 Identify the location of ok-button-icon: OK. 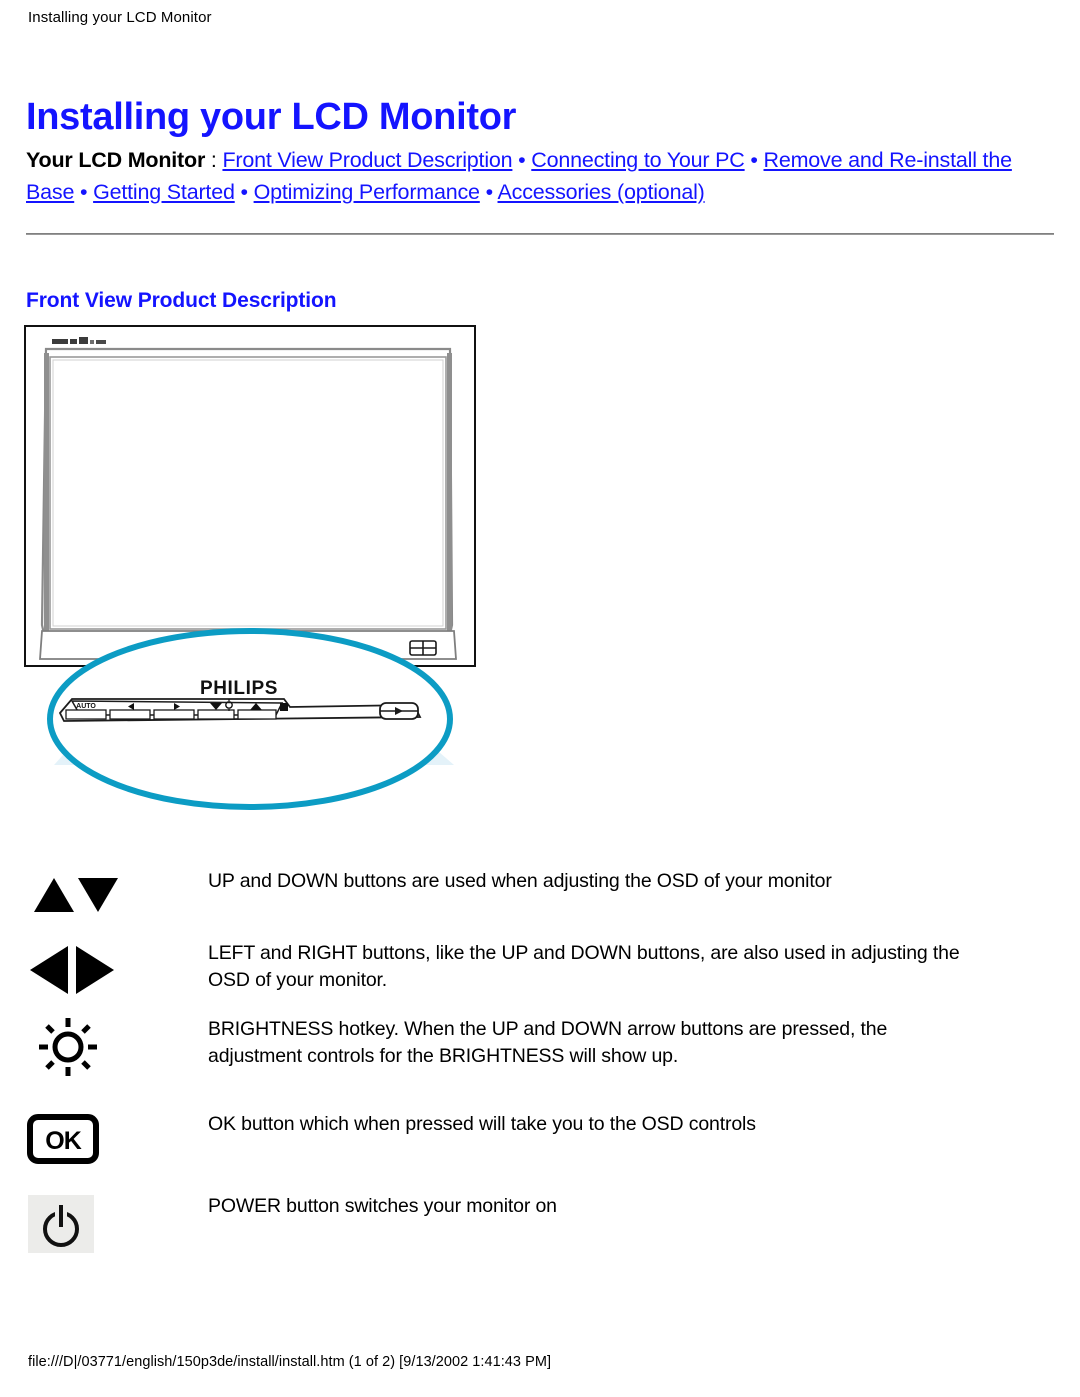
(72, 1146).